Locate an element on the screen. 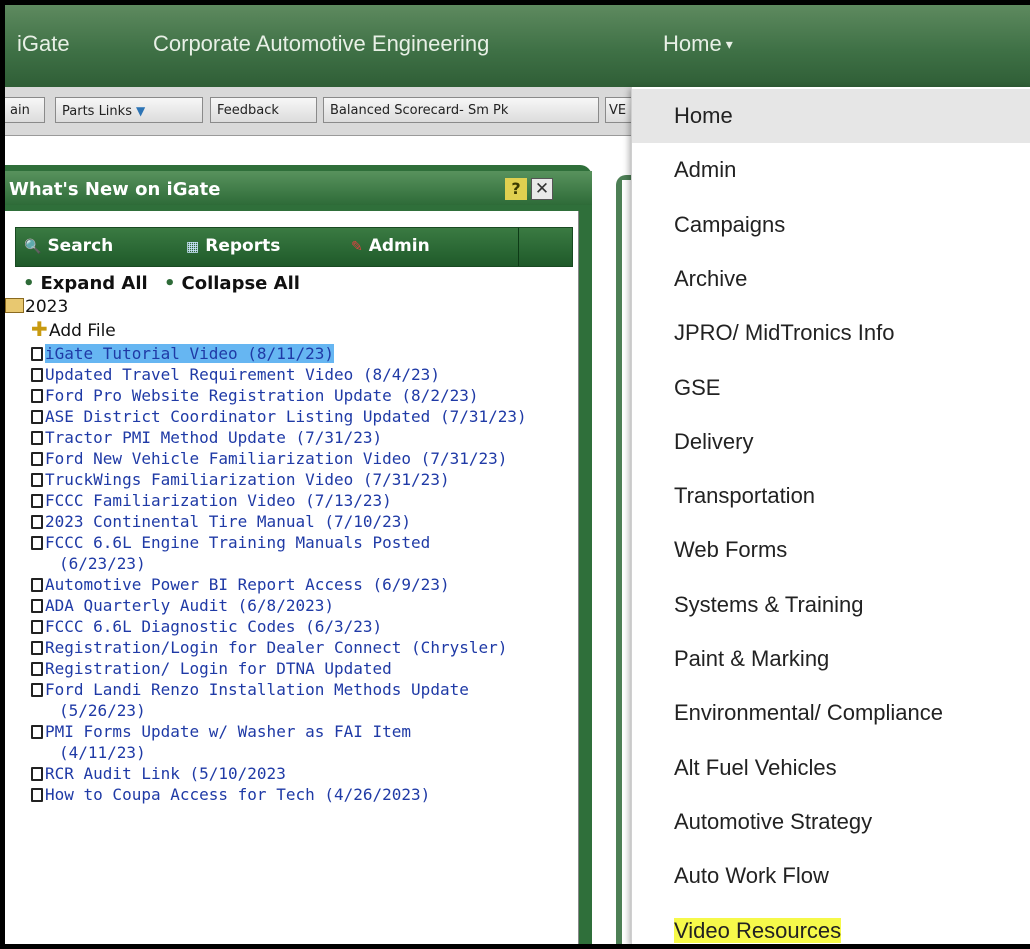 Image resolution: width=1030 pixels, height=949 pixels. news-item: FCCC 6.6L Diagnostic Codes (6/3/23) is located at coordinates (306, 626).